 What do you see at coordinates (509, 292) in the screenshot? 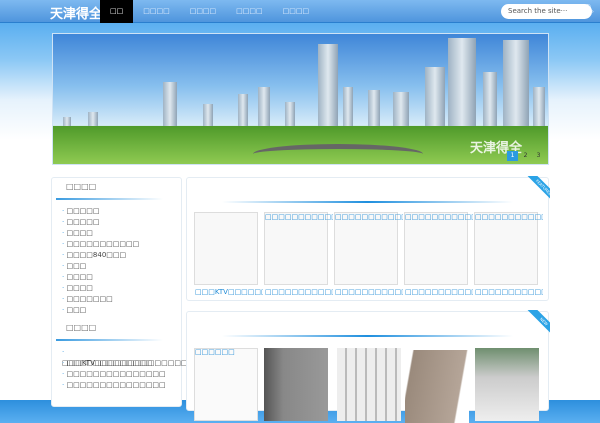
I see `product-caption: □□□□□□□□□□□□□□` at bounding box center [509, 292].